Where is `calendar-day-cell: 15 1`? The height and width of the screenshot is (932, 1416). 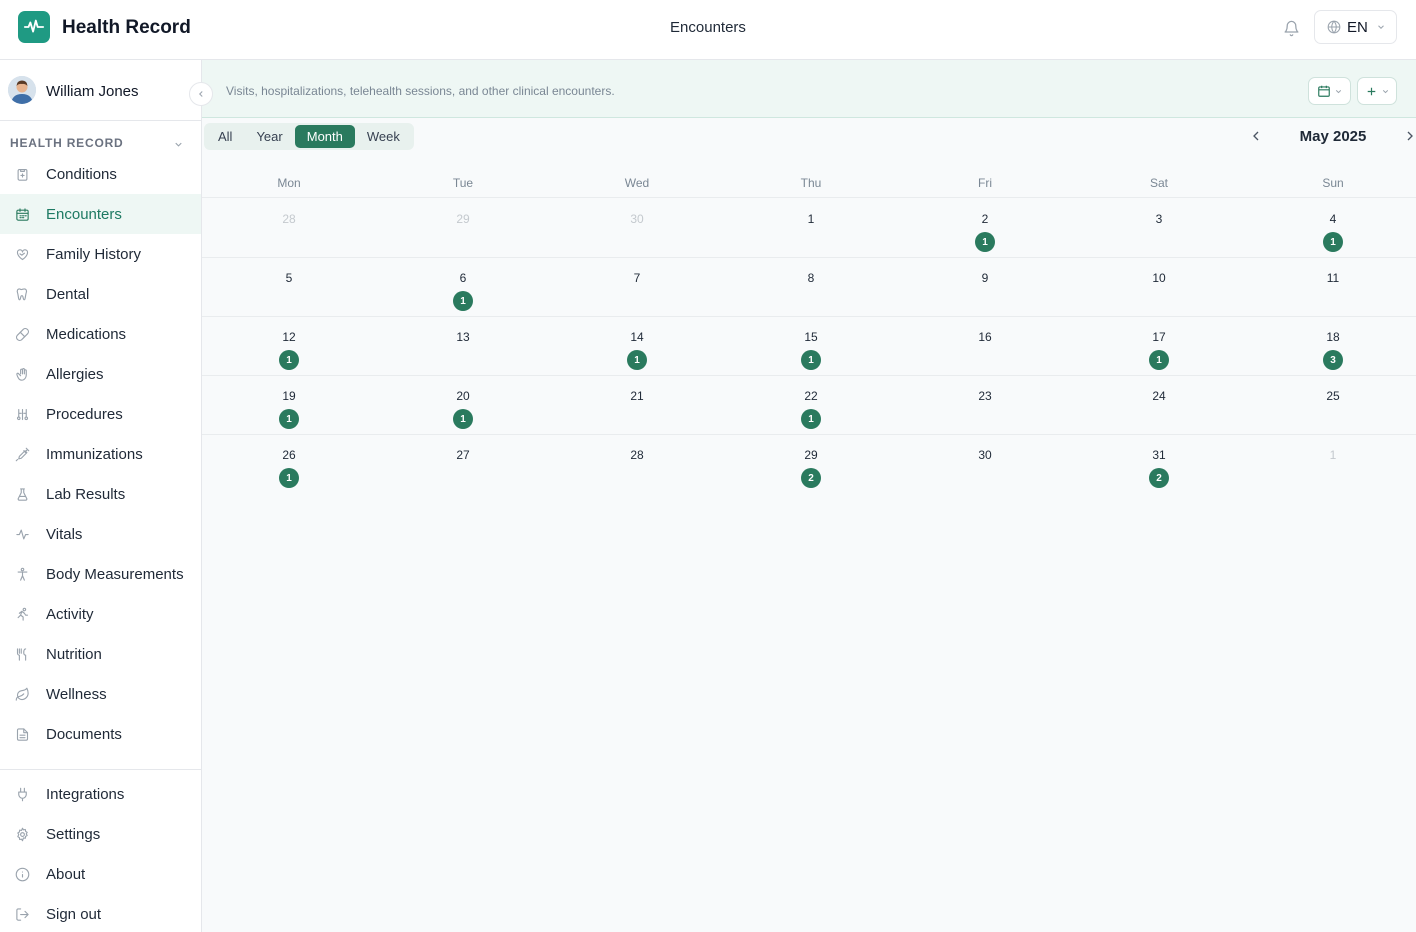
calendar-day-cell: 15 1 is located at coordinates (811, 346).